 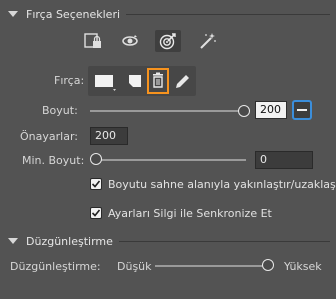 What do you see at coordinates (73, 14) in the screenshot?
I see `section-title: Fırça Seçenekleri` at bounding box center [73, 14].